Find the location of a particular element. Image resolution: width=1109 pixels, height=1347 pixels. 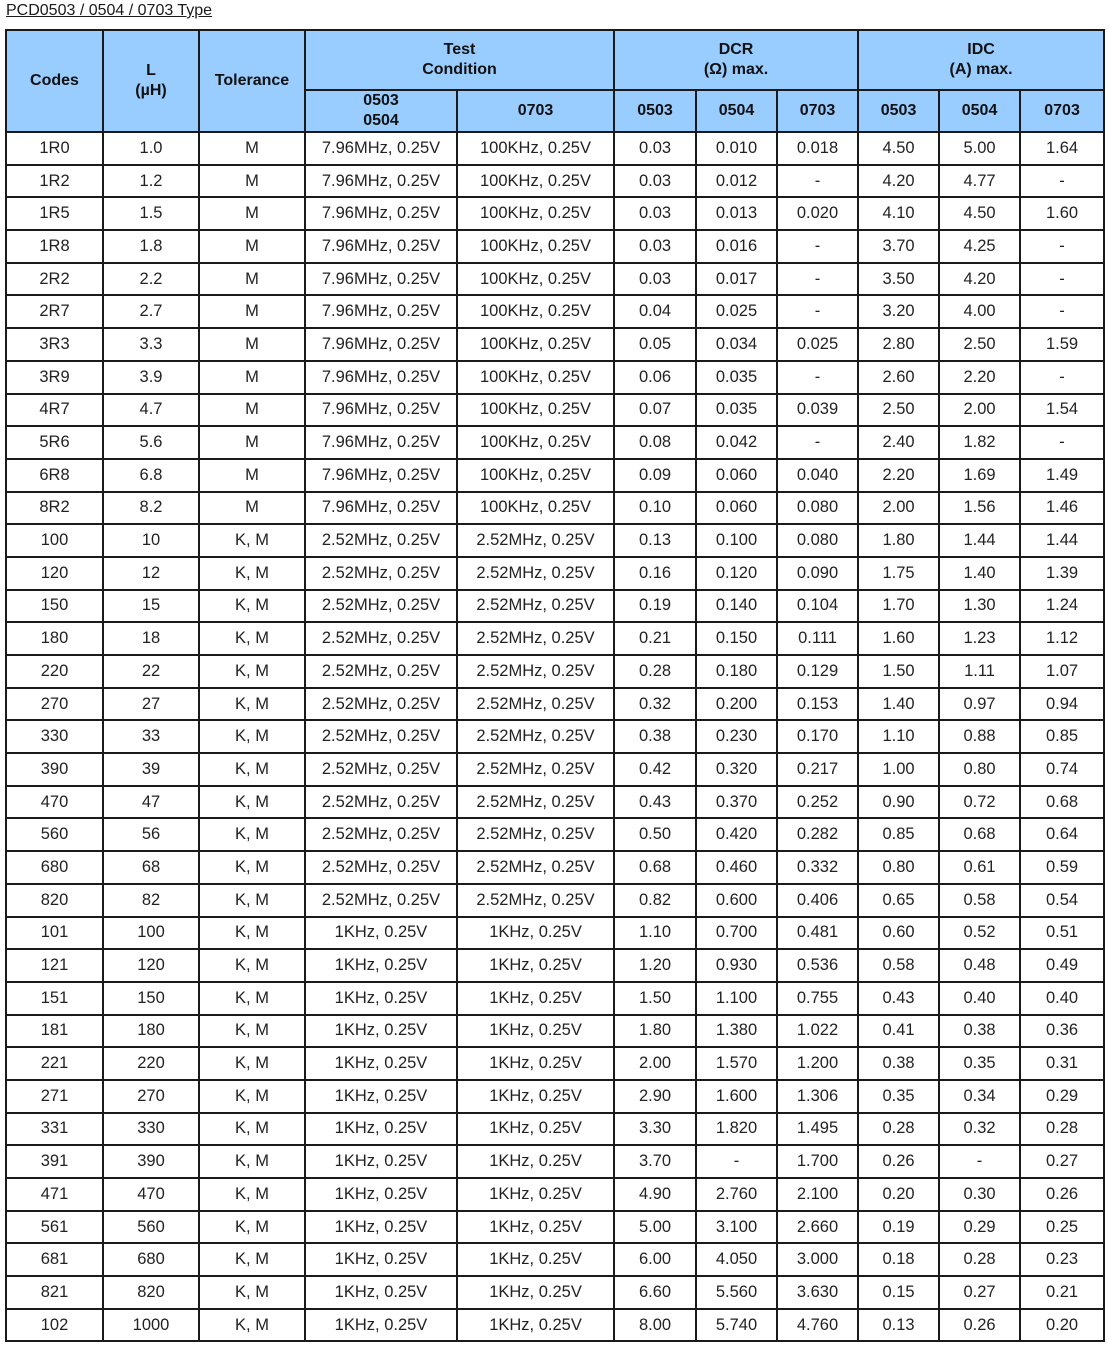

idc-0503-cell: 3.20 is located at coordinates (899, 312).